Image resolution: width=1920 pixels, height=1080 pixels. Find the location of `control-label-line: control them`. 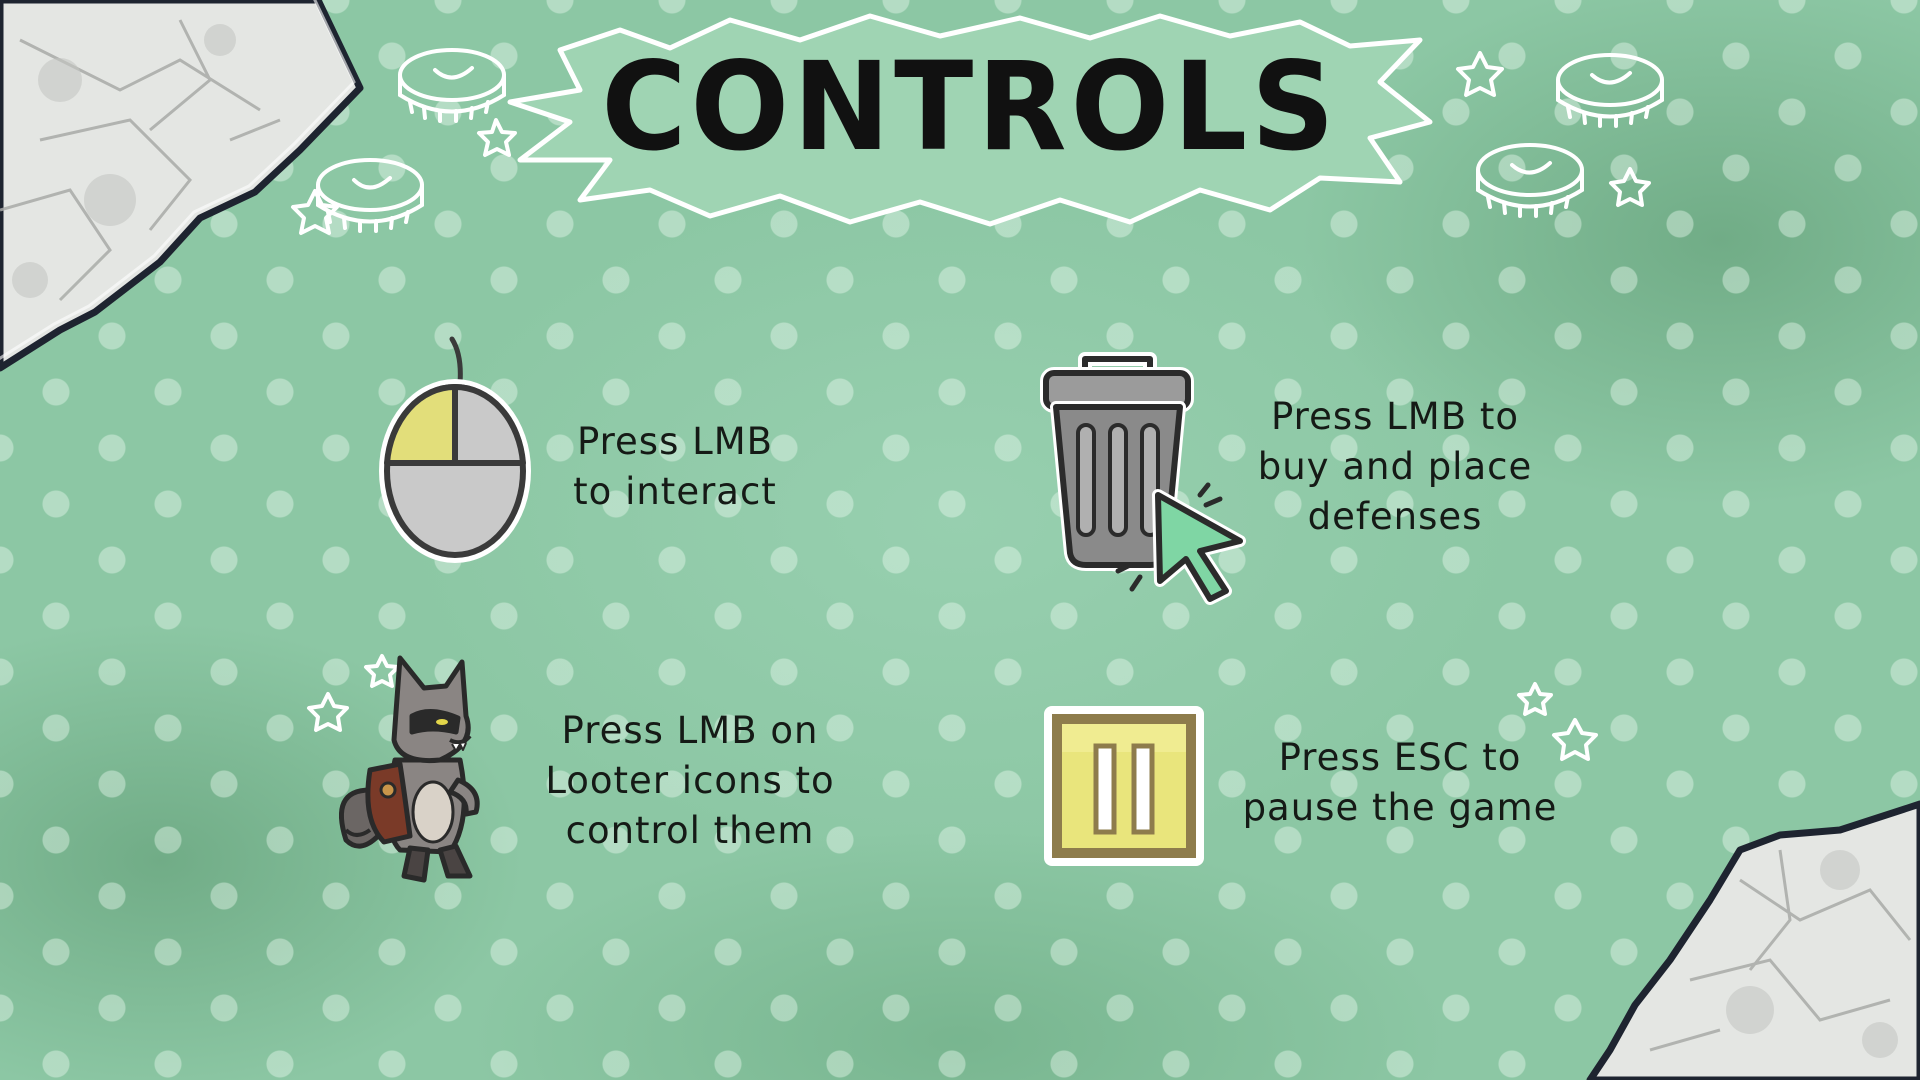

control-label-line: control them is located at coordinates (690, 830).